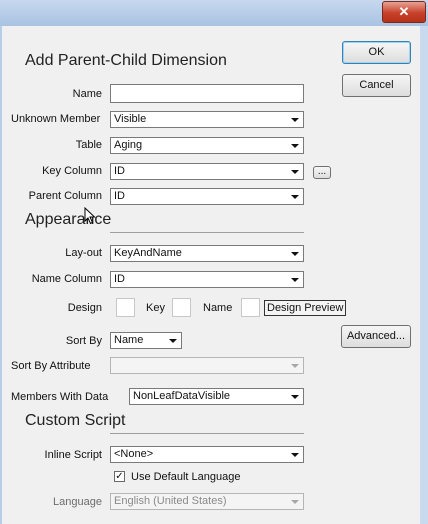 The image size is (428, 524). Describe the element at coordinates (207, 196) in the screenshot. I see `parent-column-select: ID` at that location.